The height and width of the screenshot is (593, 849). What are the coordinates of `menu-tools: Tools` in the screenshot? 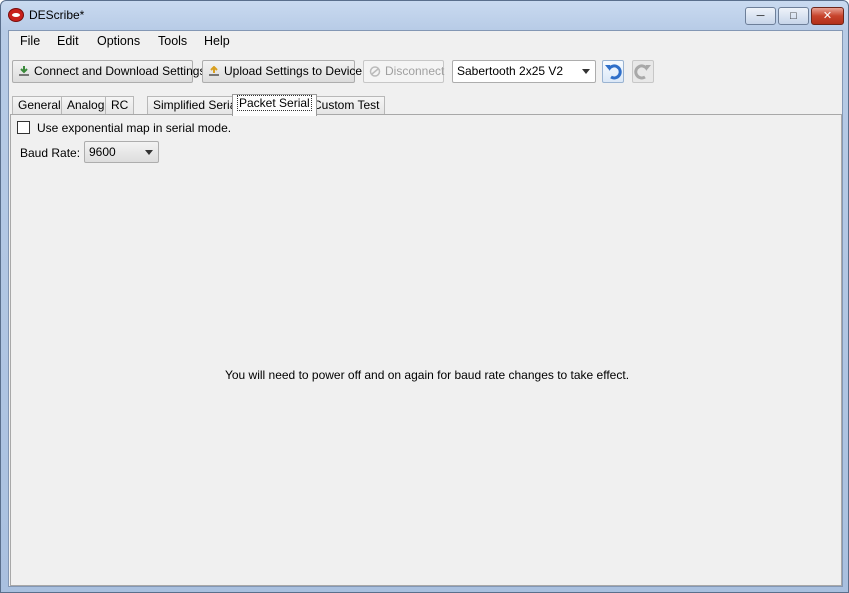 It's located at (172, 42).